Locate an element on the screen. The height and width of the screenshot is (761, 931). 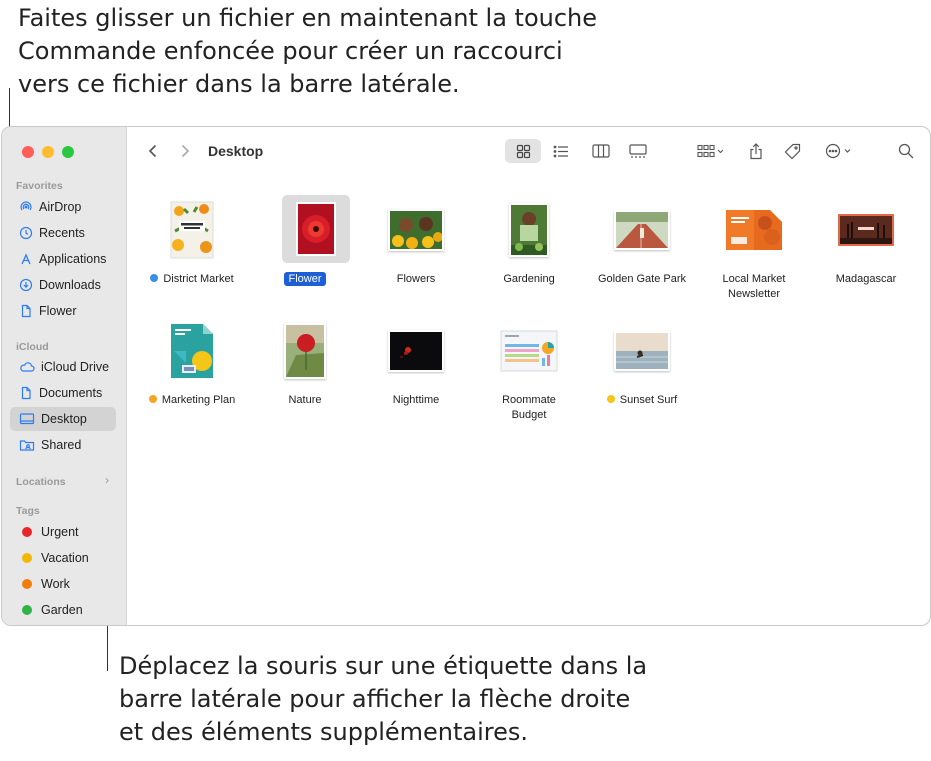
share-icon is located at coordinates (756, 150).